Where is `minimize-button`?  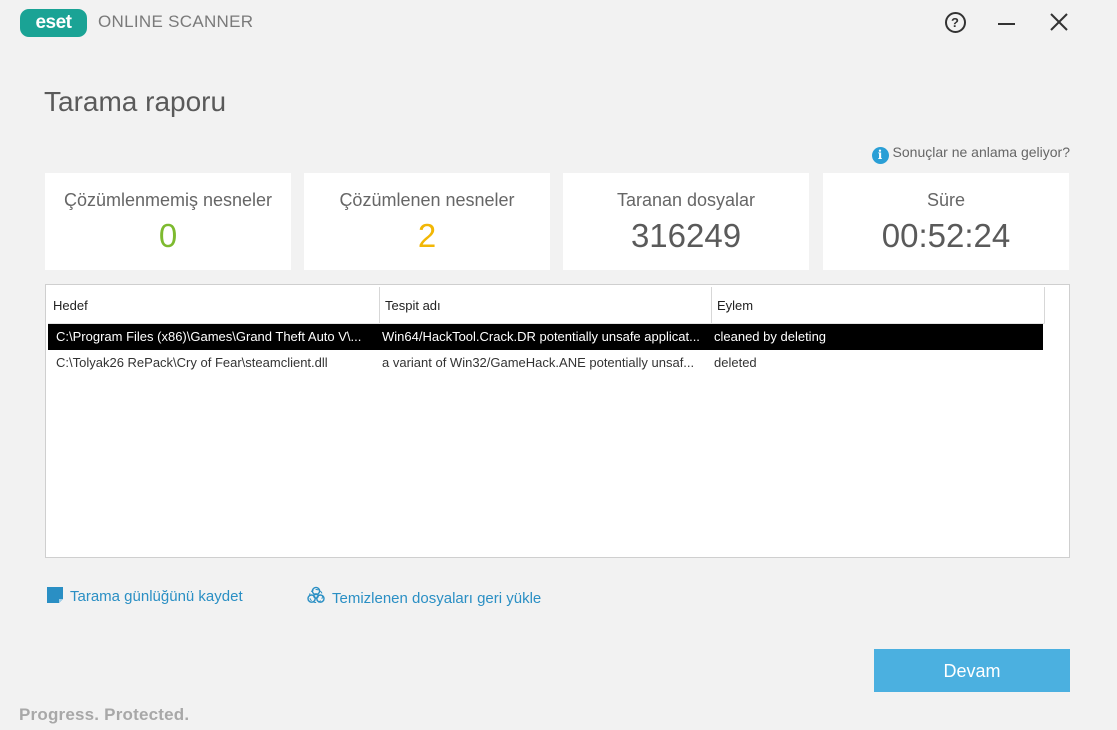 minimize-button is located at coordinates (1007, 23).